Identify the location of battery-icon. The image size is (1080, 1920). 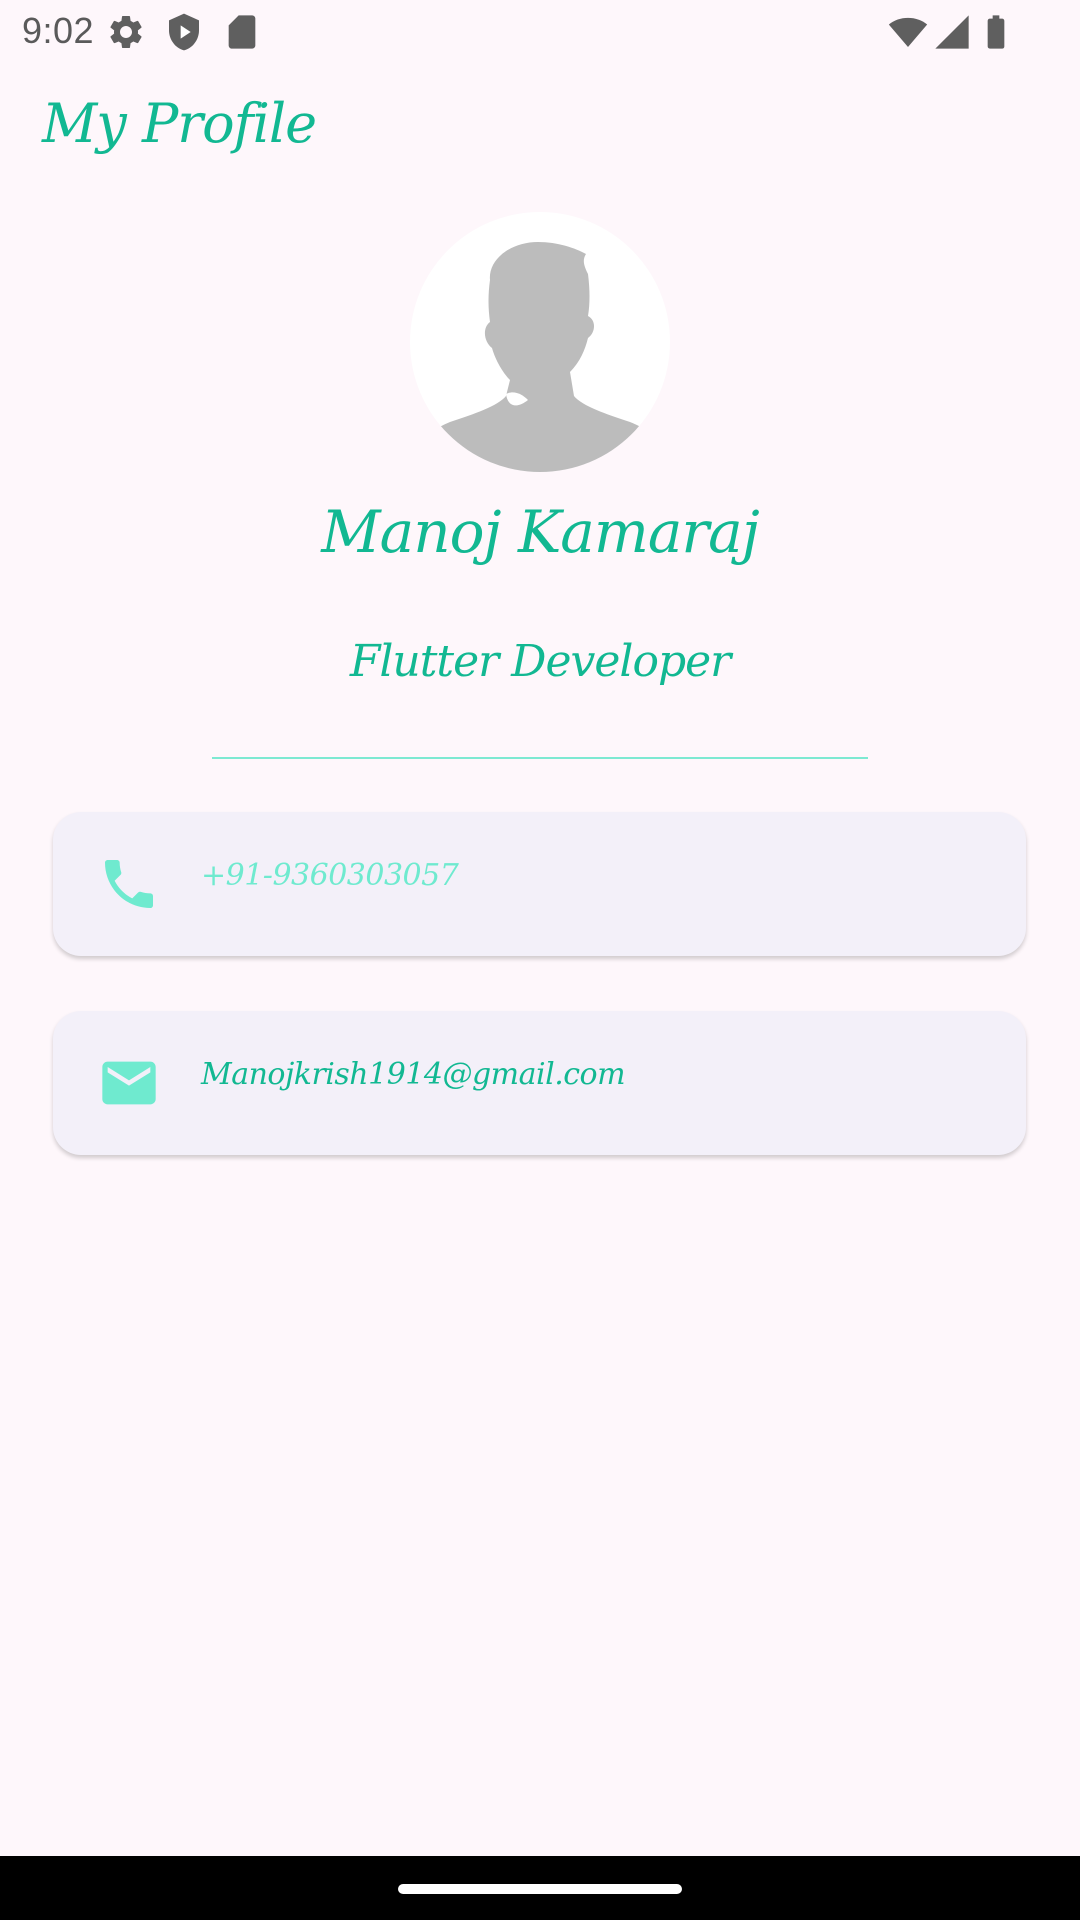
(996, 32).